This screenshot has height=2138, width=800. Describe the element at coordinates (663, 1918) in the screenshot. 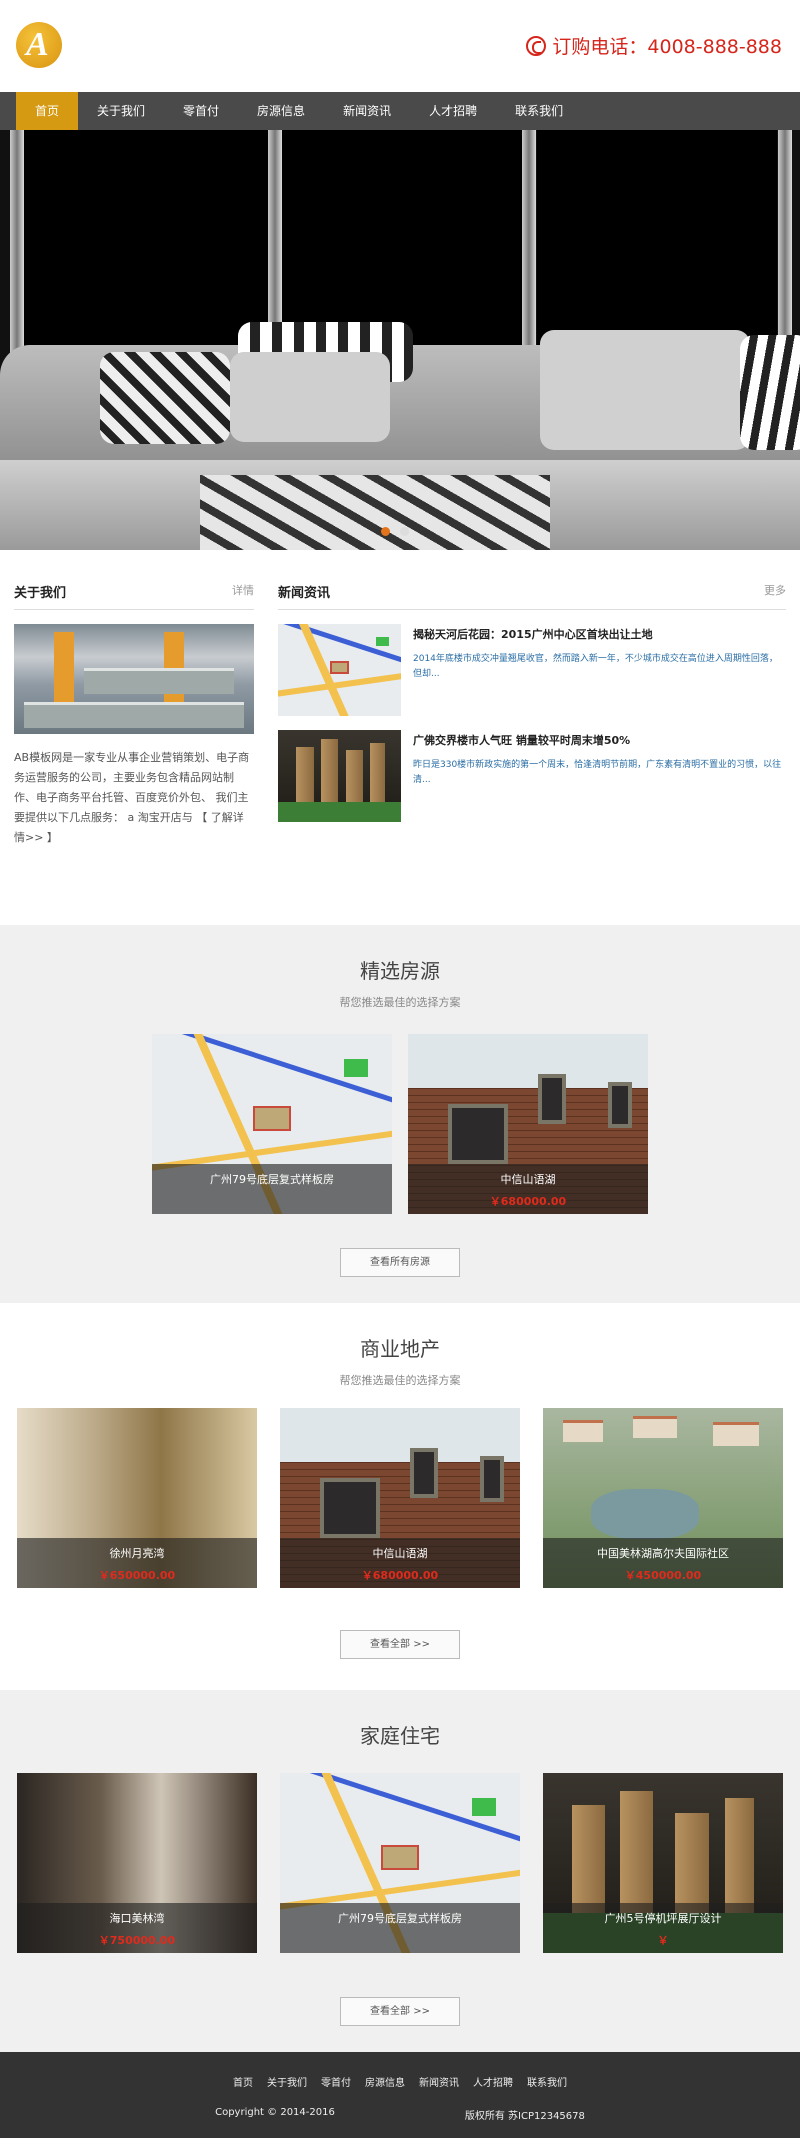

I see `property-name: 广州5号停机坪展厅设计` at that location.